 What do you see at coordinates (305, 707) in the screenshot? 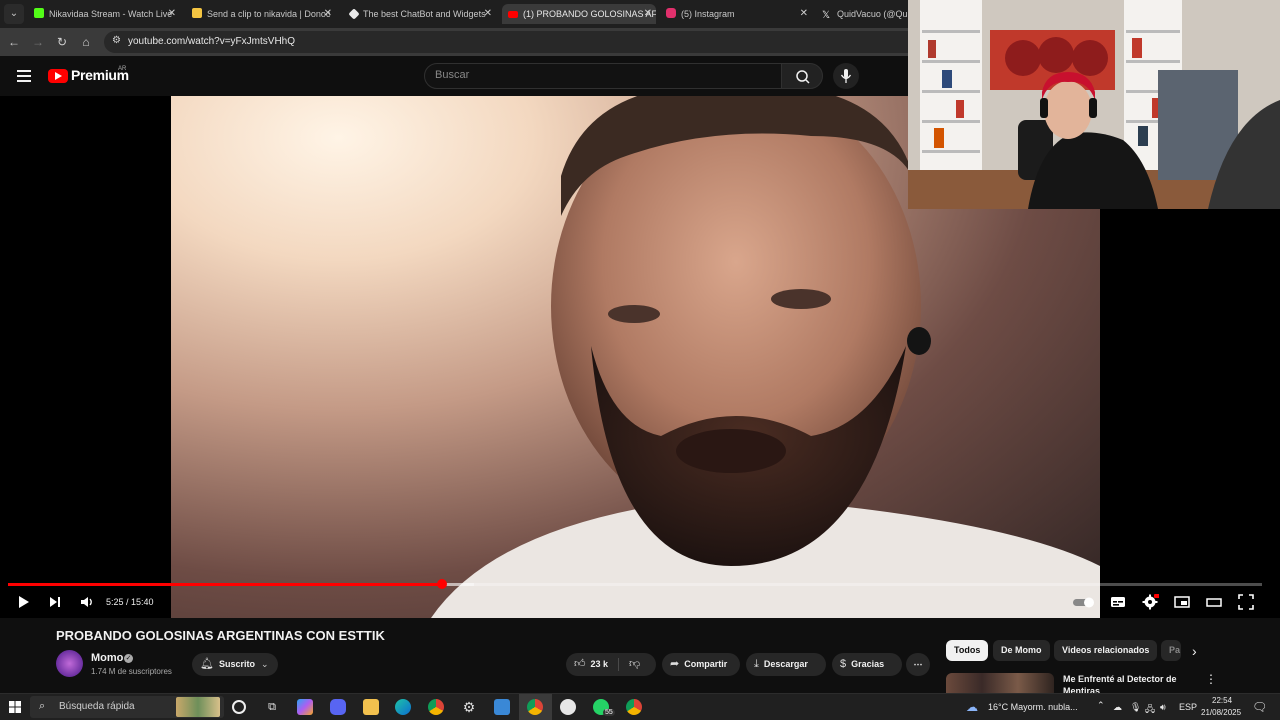
I see `copilot-icon` at bounding box center [305, 707].